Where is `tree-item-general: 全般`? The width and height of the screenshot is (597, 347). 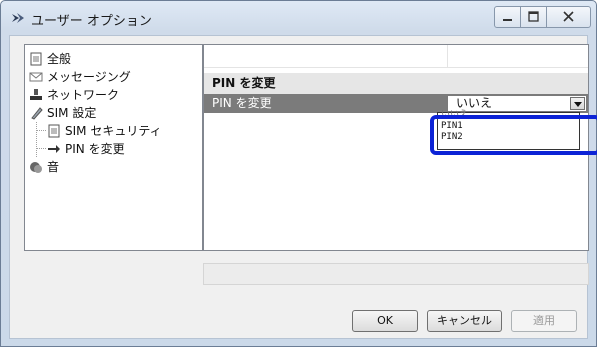
tree-item-general: 全般 is located at coordinates (50, 59).